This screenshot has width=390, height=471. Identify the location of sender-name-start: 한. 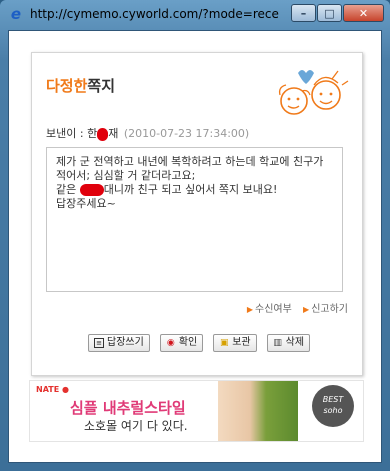
(92, 133).